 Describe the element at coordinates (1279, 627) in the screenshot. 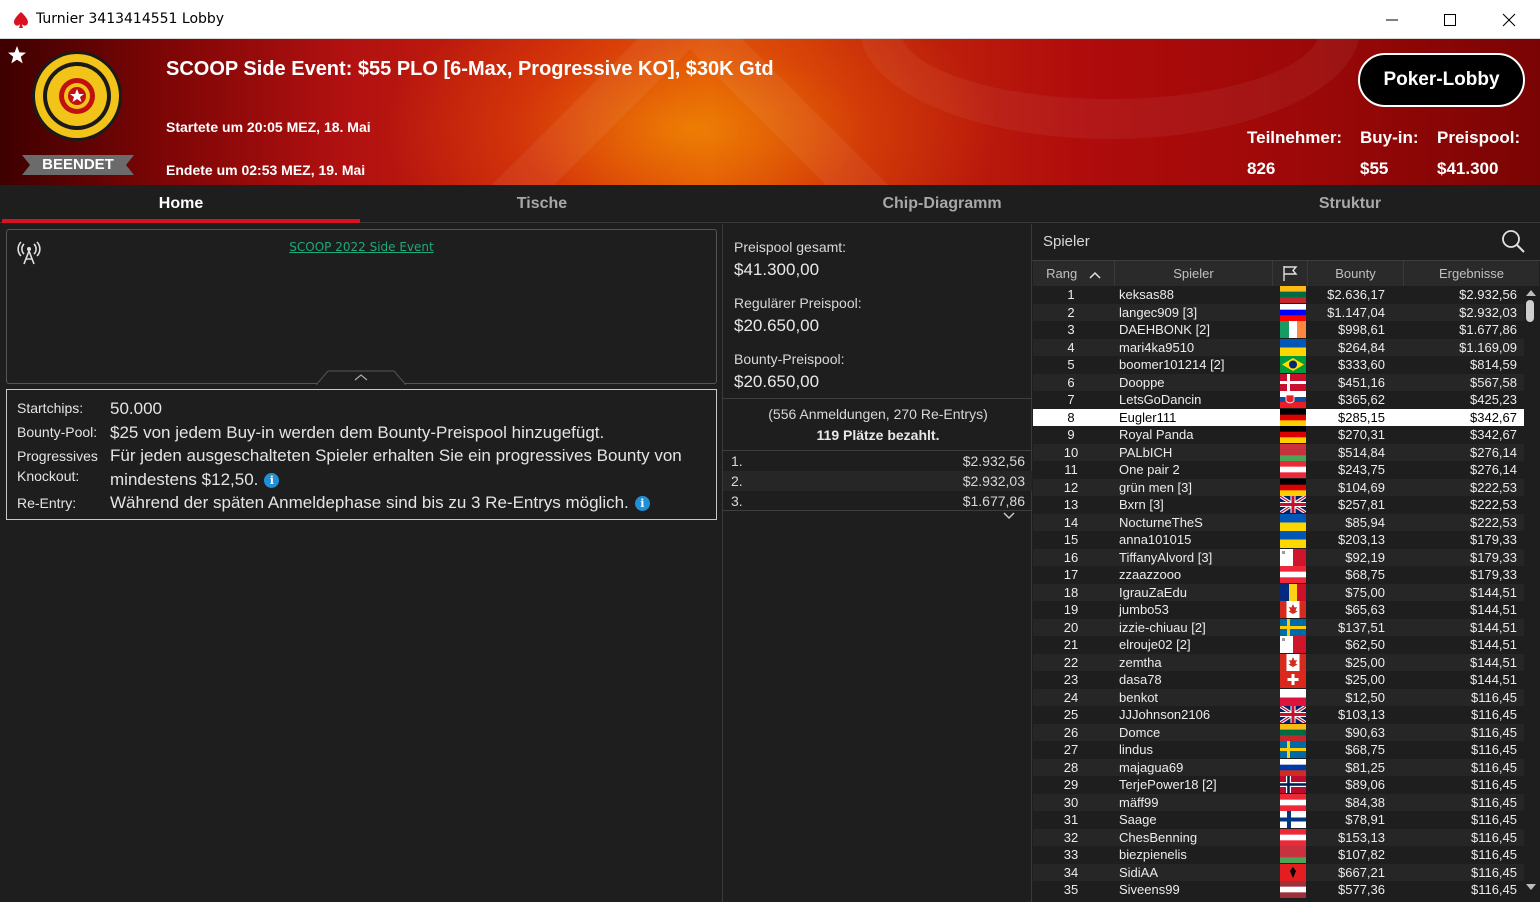

I see `player-row: 20 izzie-chiuau [2] $137,51 $144,51` at that location.